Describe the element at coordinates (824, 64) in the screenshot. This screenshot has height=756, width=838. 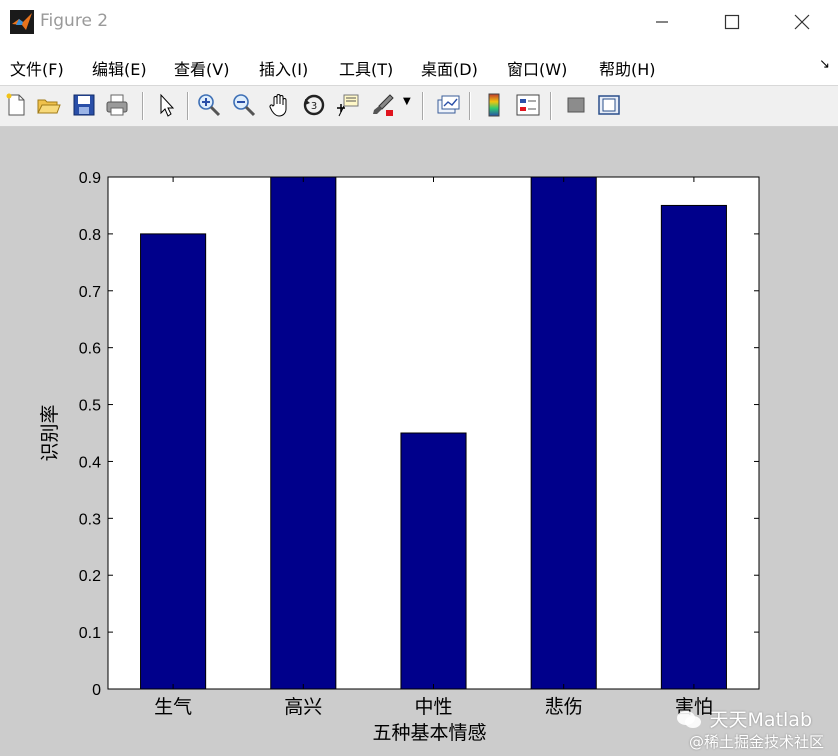
I see `dock-arrow-icon: ↘` at that location.